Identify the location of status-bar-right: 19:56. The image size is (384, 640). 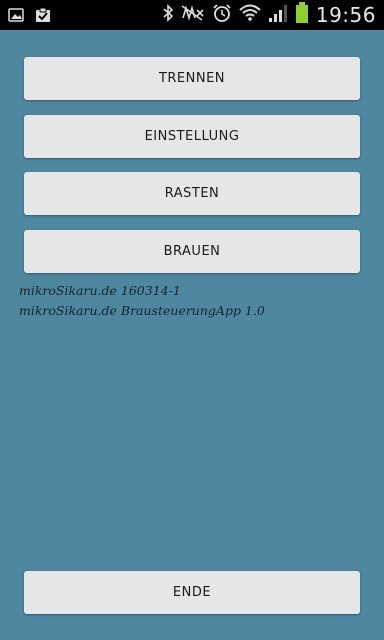
(269, 15).